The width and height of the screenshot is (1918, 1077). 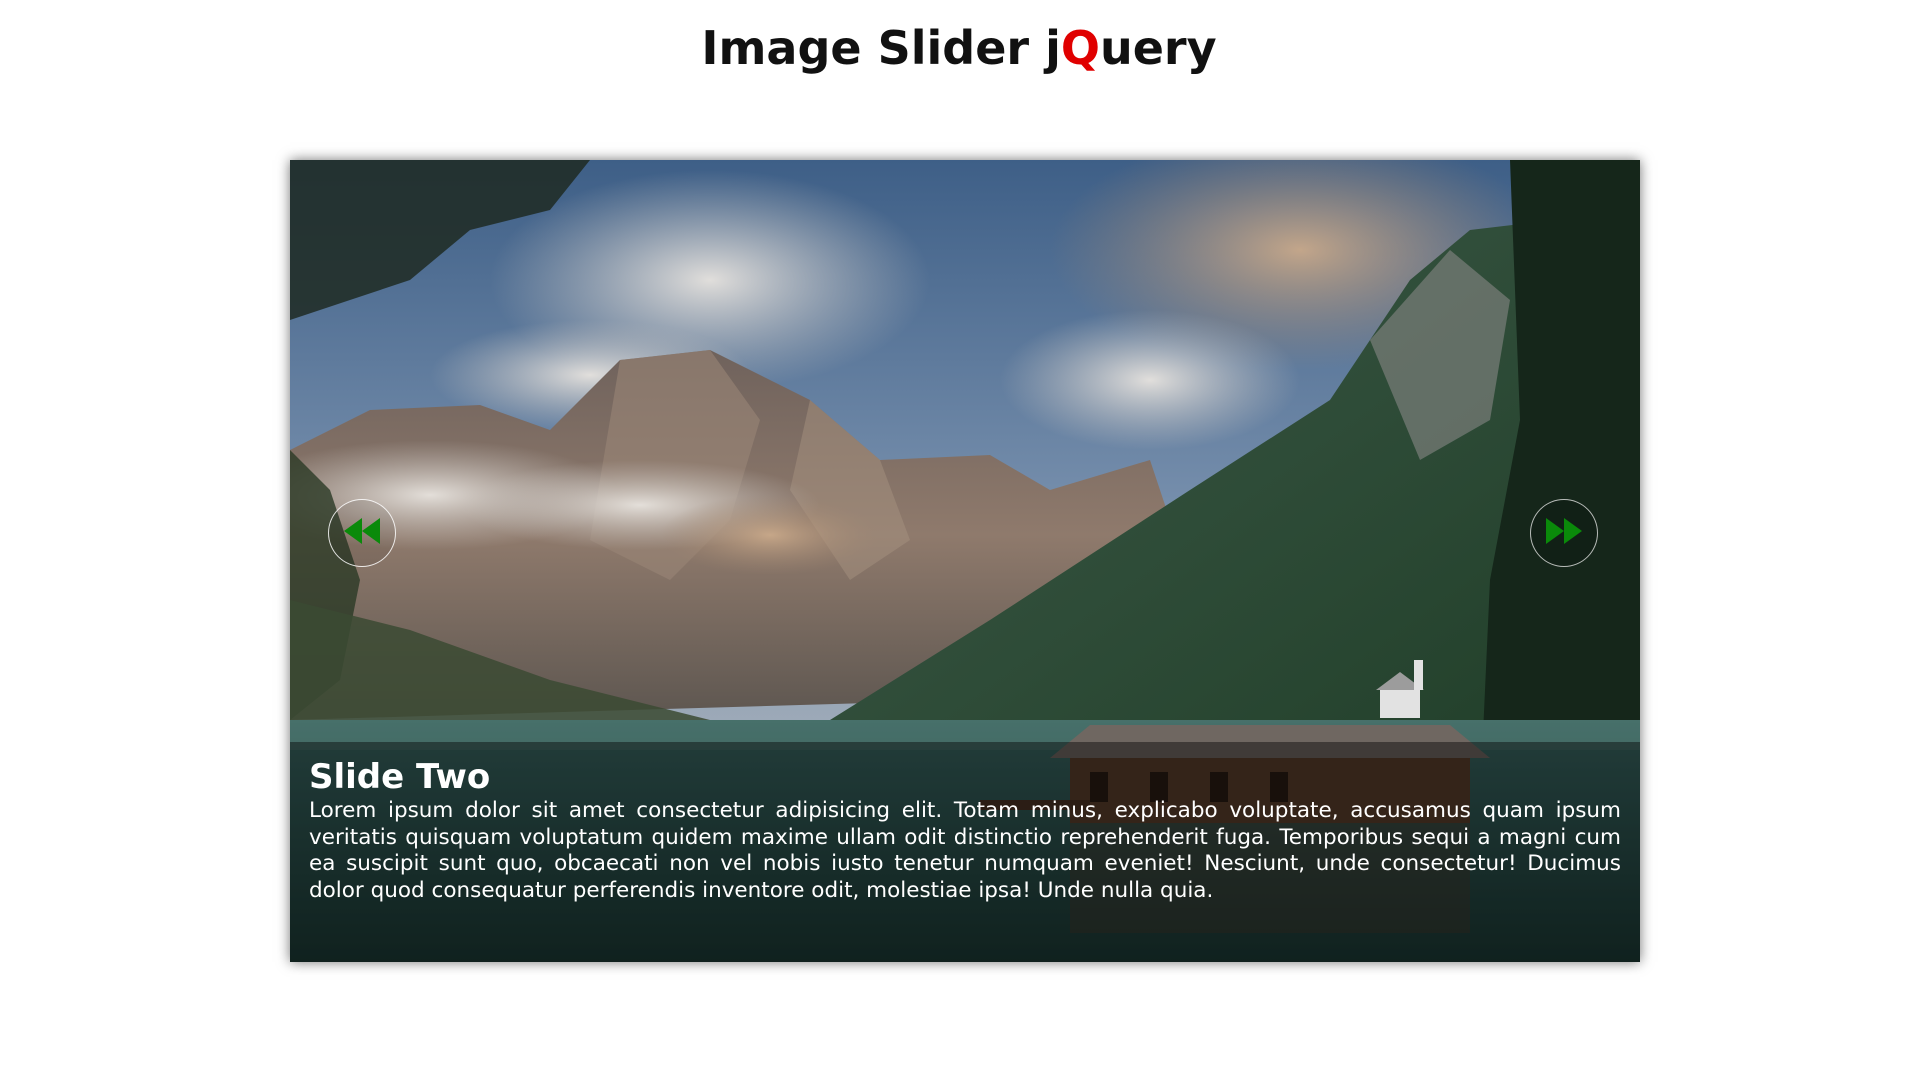 I want to click on previous-slide-button, so click(x=362, y=533).